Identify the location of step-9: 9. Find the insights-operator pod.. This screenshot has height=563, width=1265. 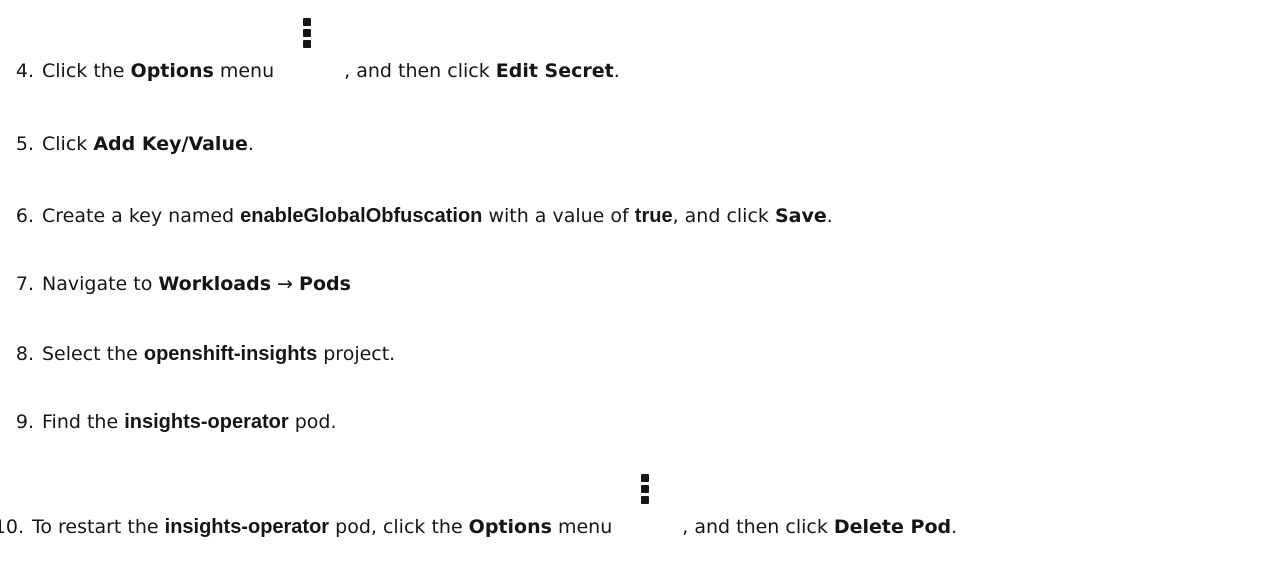
(168, 422).